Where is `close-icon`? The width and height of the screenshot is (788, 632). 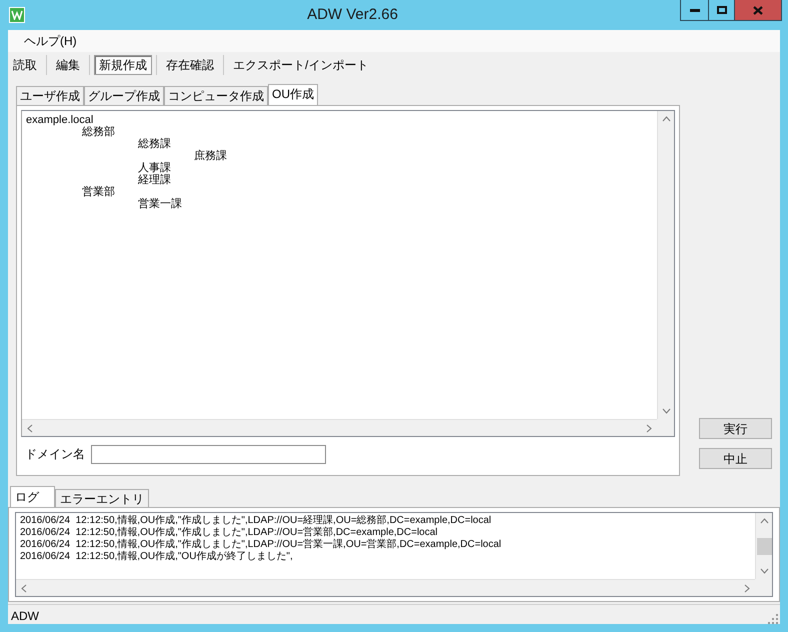 close-icon is located at coordinates (758, 10).